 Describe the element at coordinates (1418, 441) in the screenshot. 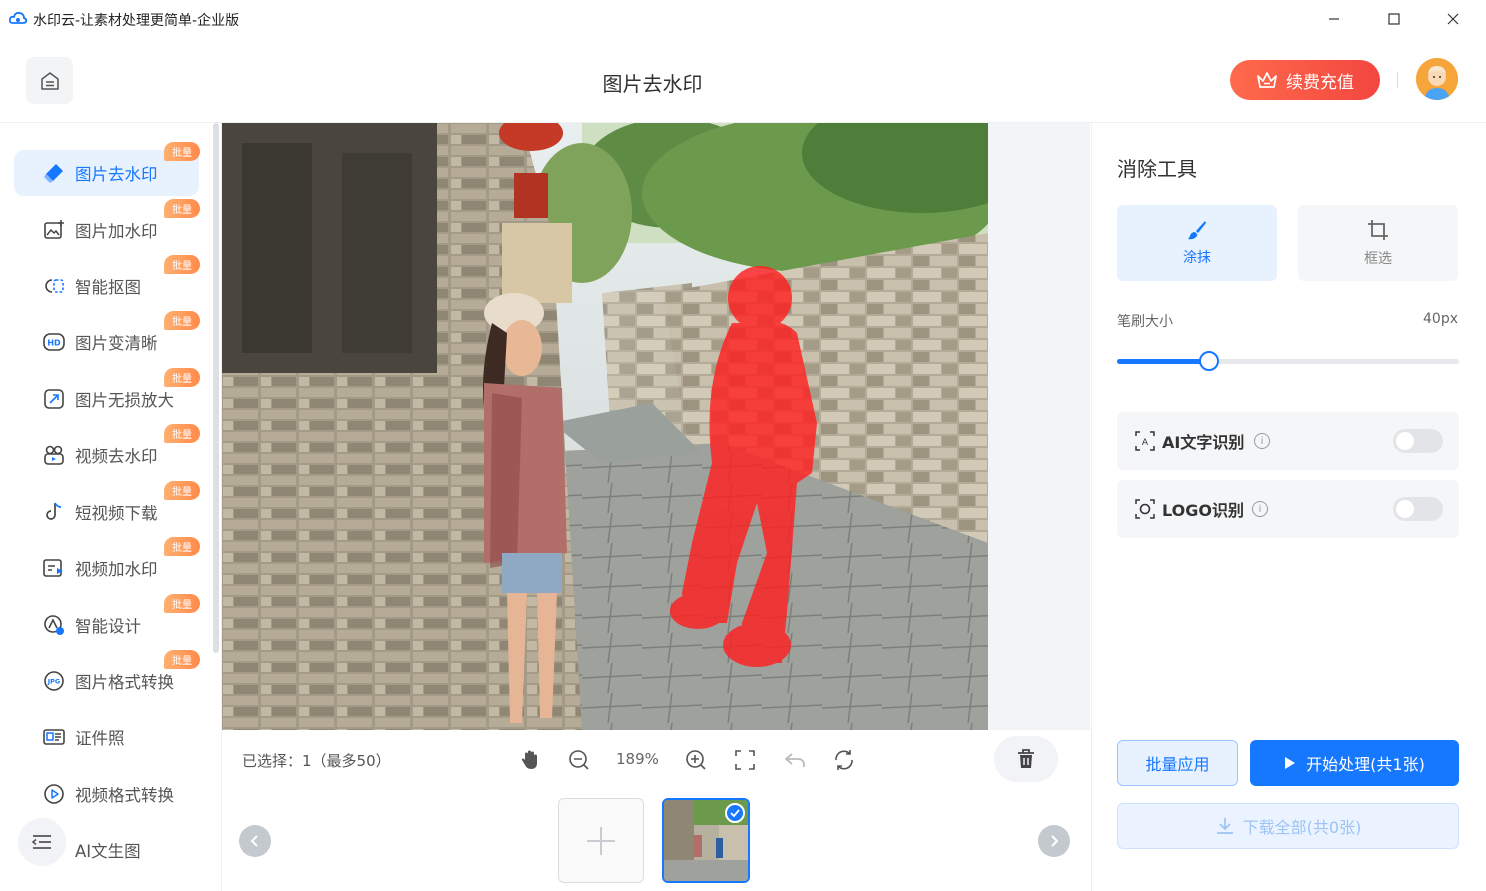

I see `ai-text-recognition-toggle` at that location.